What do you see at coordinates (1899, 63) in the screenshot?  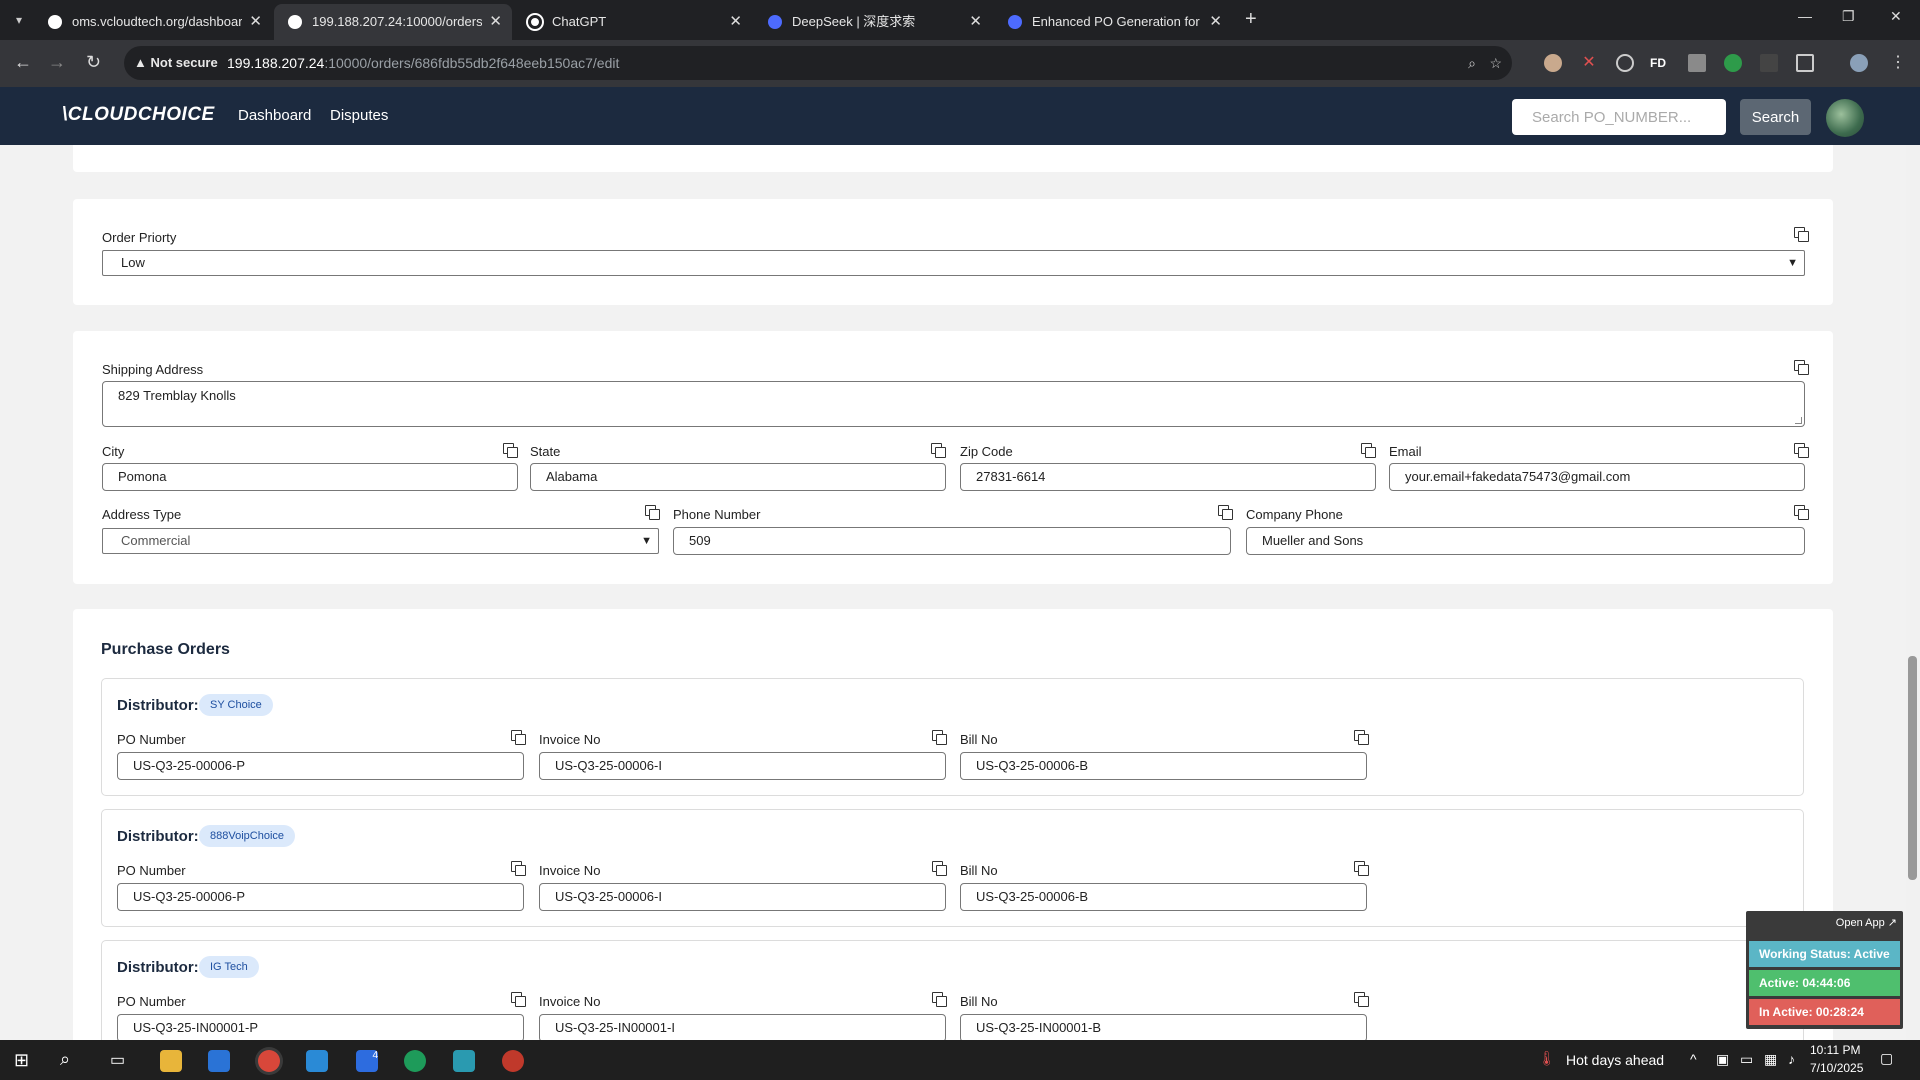 I see `browser-menu-icon: ⋮` at bounding box center [1899, 63].